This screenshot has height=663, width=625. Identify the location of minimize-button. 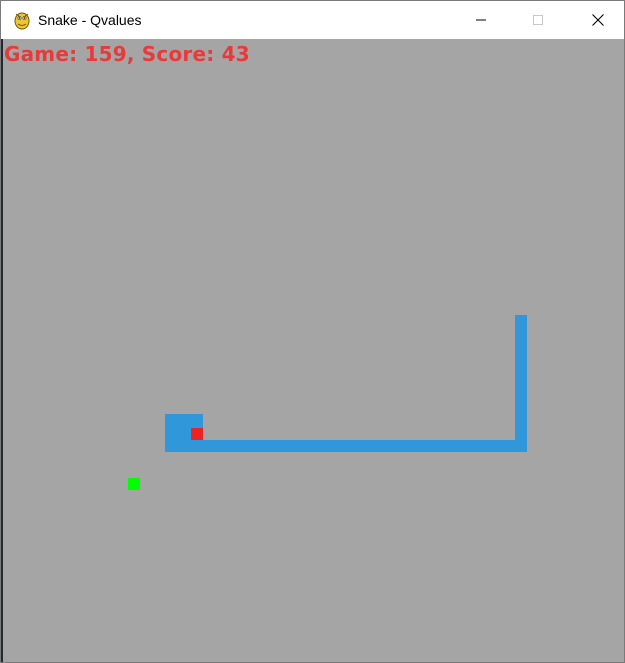
(481, 20).